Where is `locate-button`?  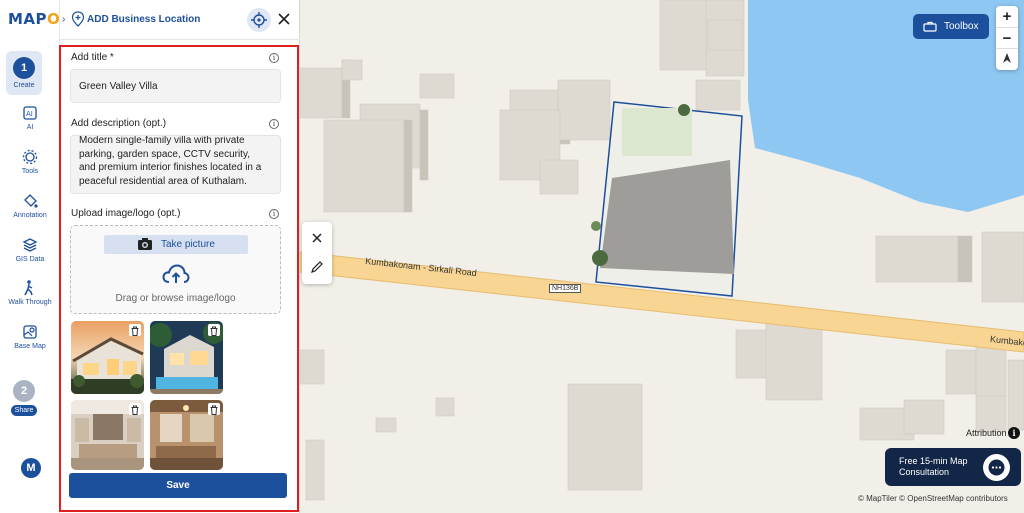 locate-button is located at coordinates (259, 20).